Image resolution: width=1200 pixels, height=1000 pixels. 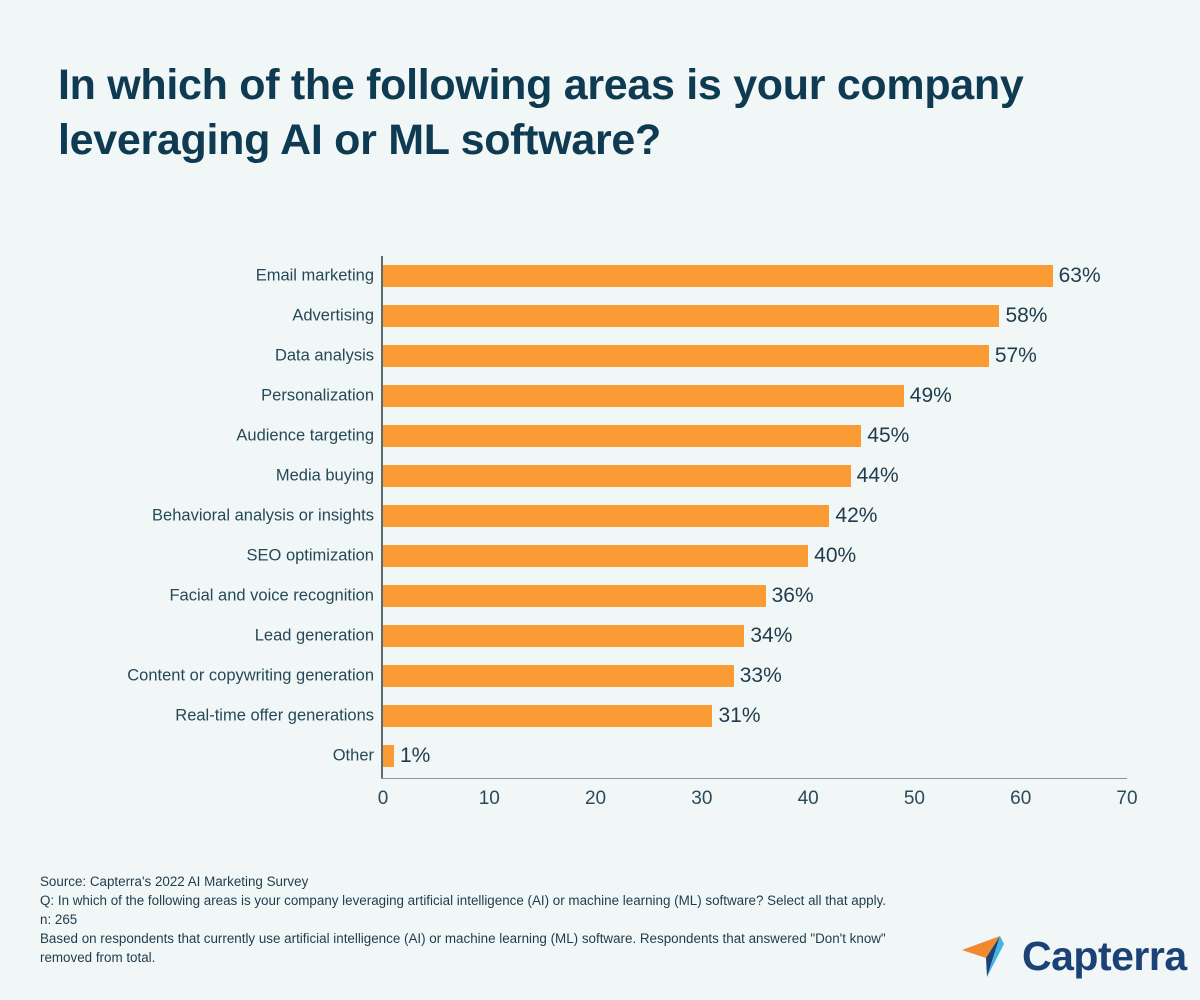 I want to click on bar-value-label: 49%, so click(x=930, y=395).